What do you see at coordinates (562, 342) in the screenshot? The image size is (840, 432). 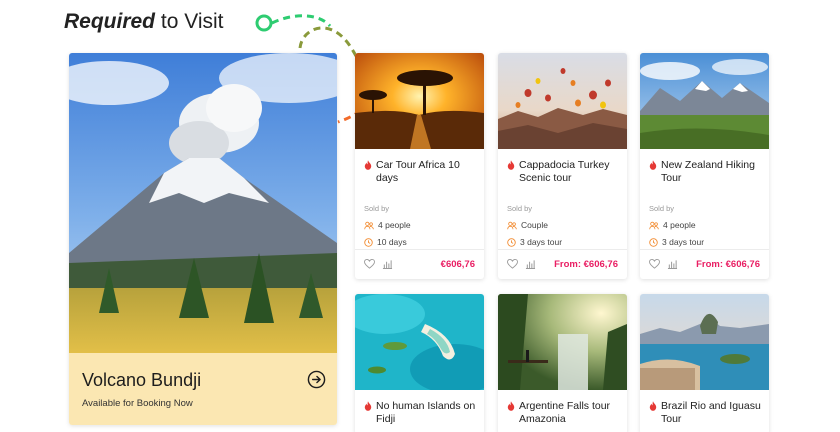 I see `argentine-falls-image` at bounding box center [562, 342].